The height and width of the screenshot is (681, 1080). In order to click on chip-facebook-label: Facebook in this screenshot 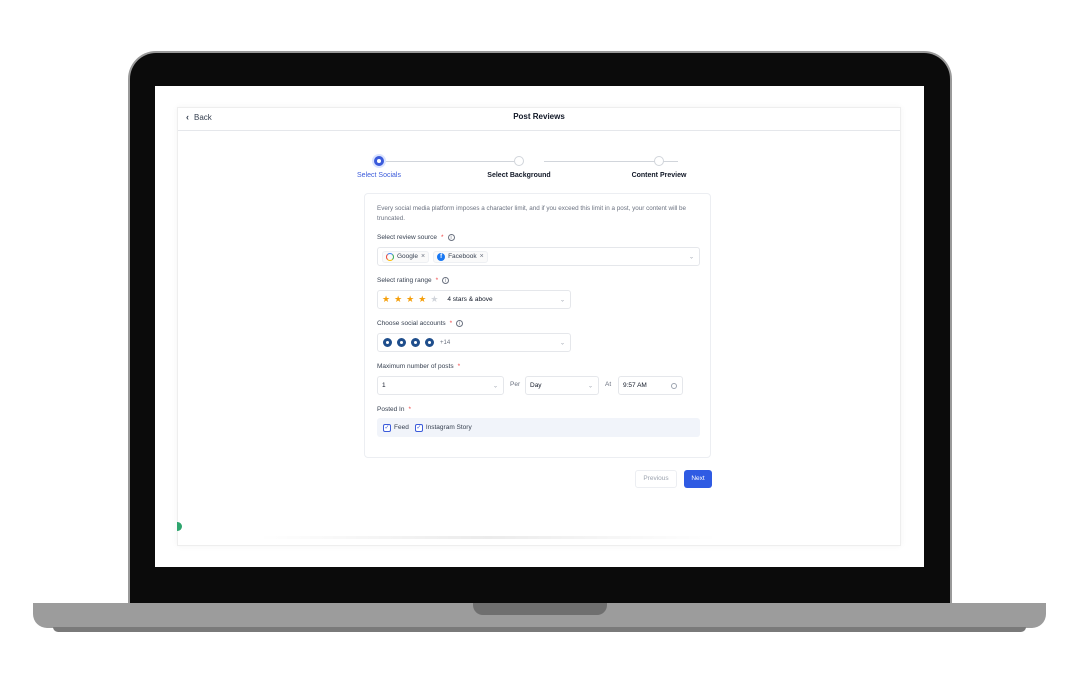, I will do `click(462, 256)`.